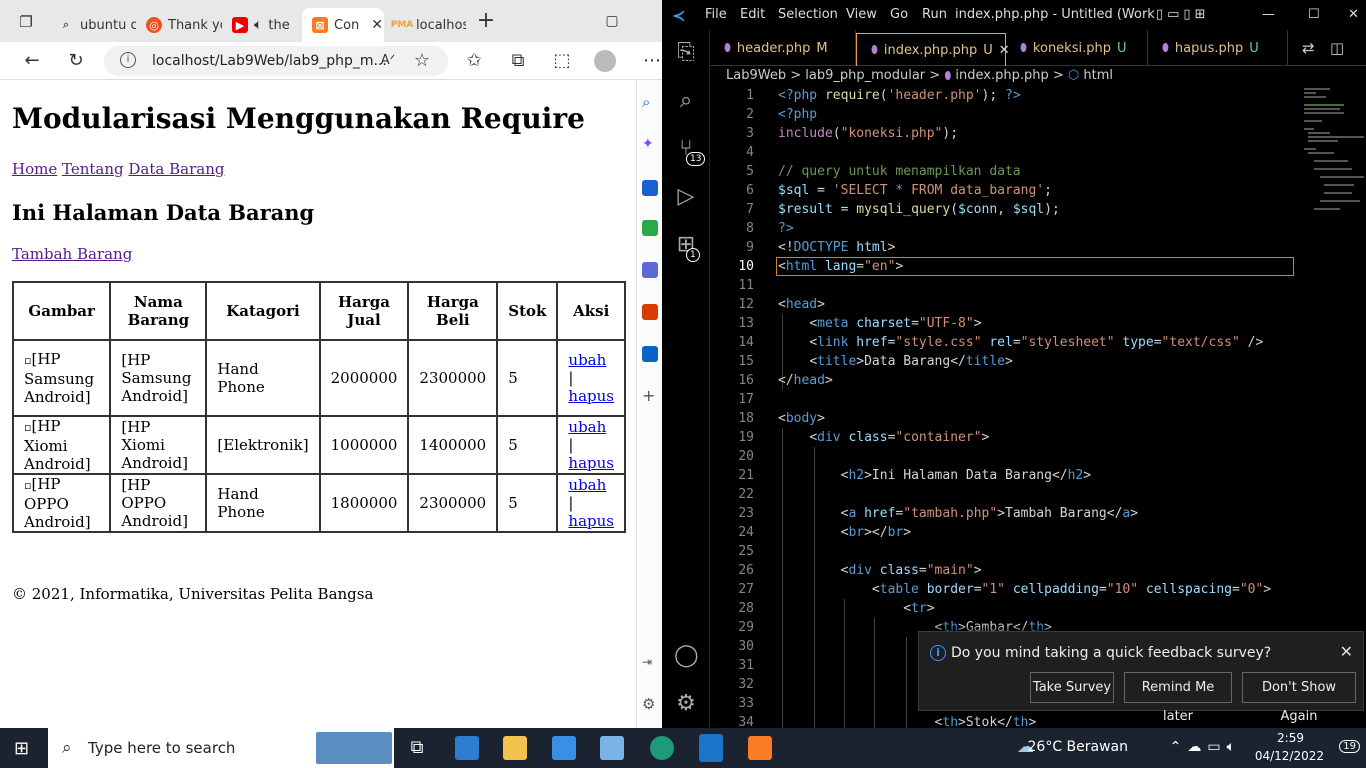  What do you see at coordinates (34, 169) in the screenshot?
I see `nav-home-link: Home` at bounding box center [34, 169].